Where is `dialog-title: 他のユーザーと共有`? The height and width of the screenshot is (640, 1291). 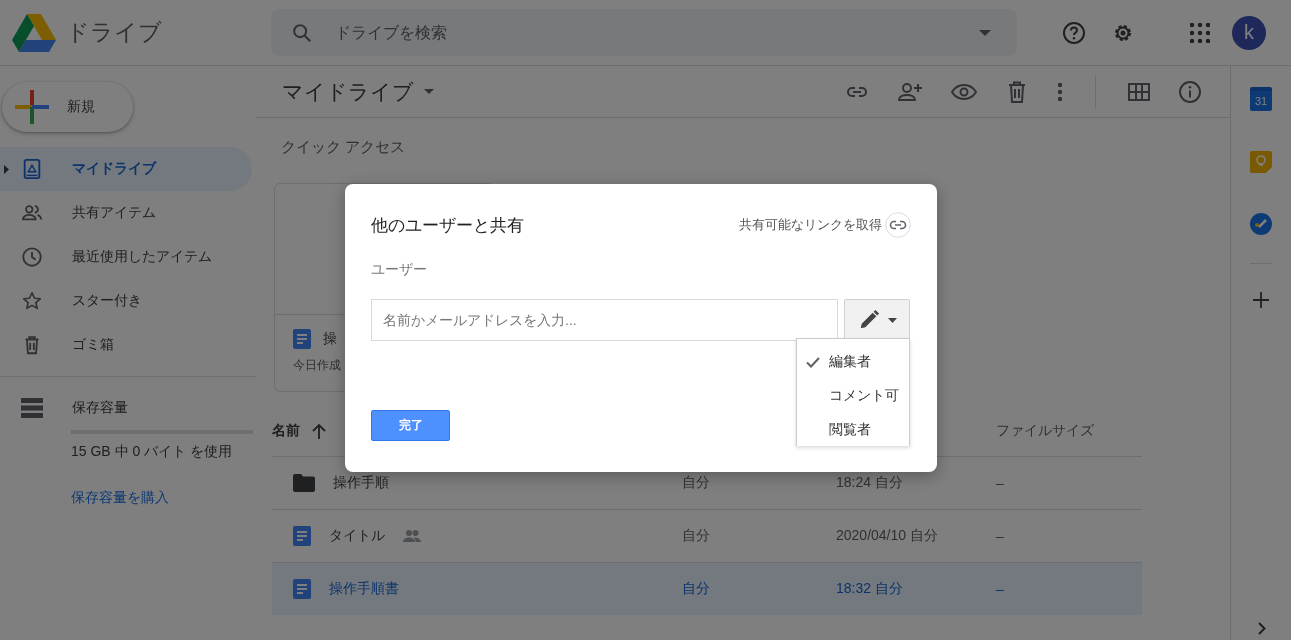
dialog-title: 他のユーザーと共有 is located at coordinates (447, 225).